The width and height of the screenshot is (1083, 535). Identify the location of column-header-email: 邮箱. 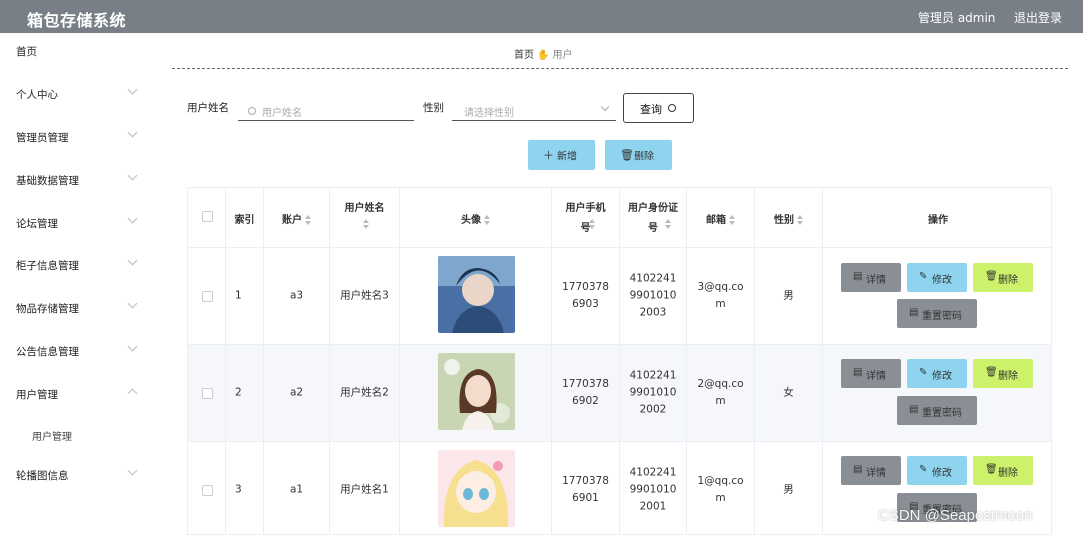
(721, 218).